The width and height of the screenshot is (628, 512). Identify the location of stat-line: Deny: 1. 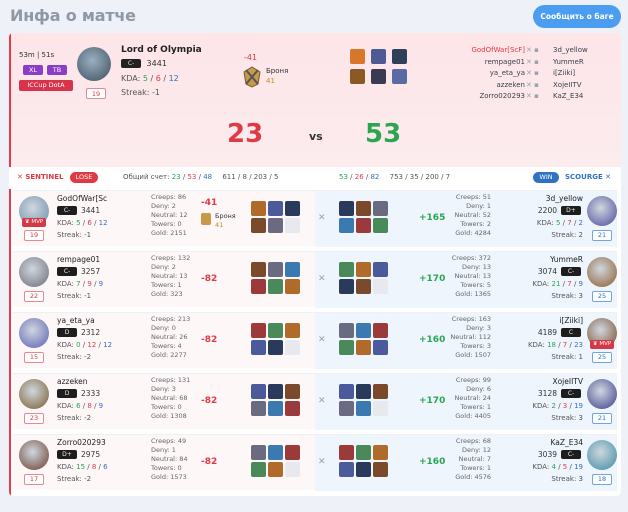
(478, 206).